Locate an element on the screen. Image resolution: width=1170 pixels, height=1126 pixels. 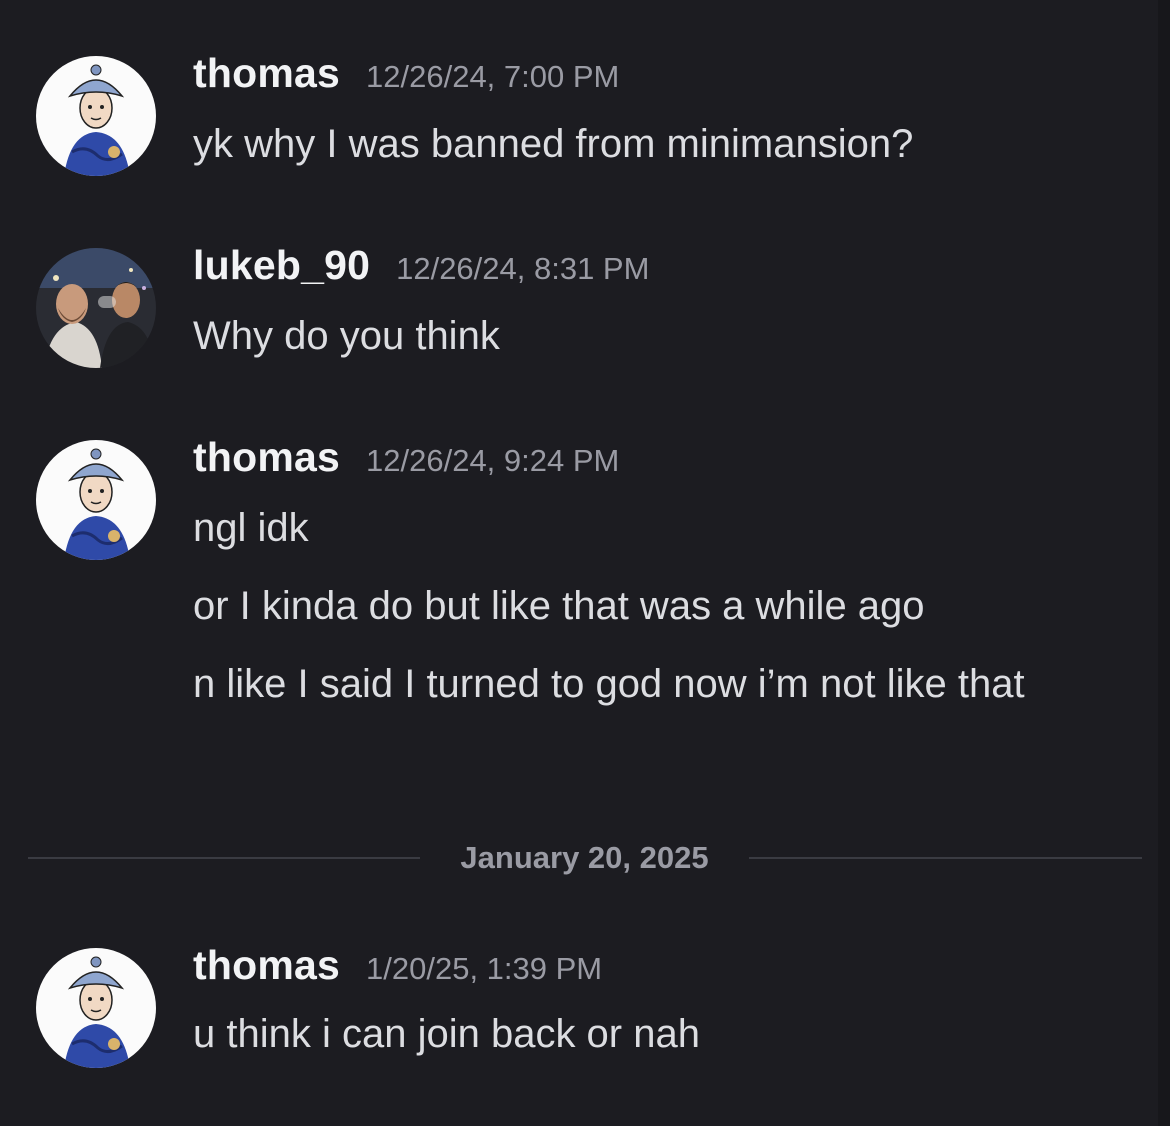
message-header: thomas 1/20/25, 1:39 PM is located at coordinates (397, 965).